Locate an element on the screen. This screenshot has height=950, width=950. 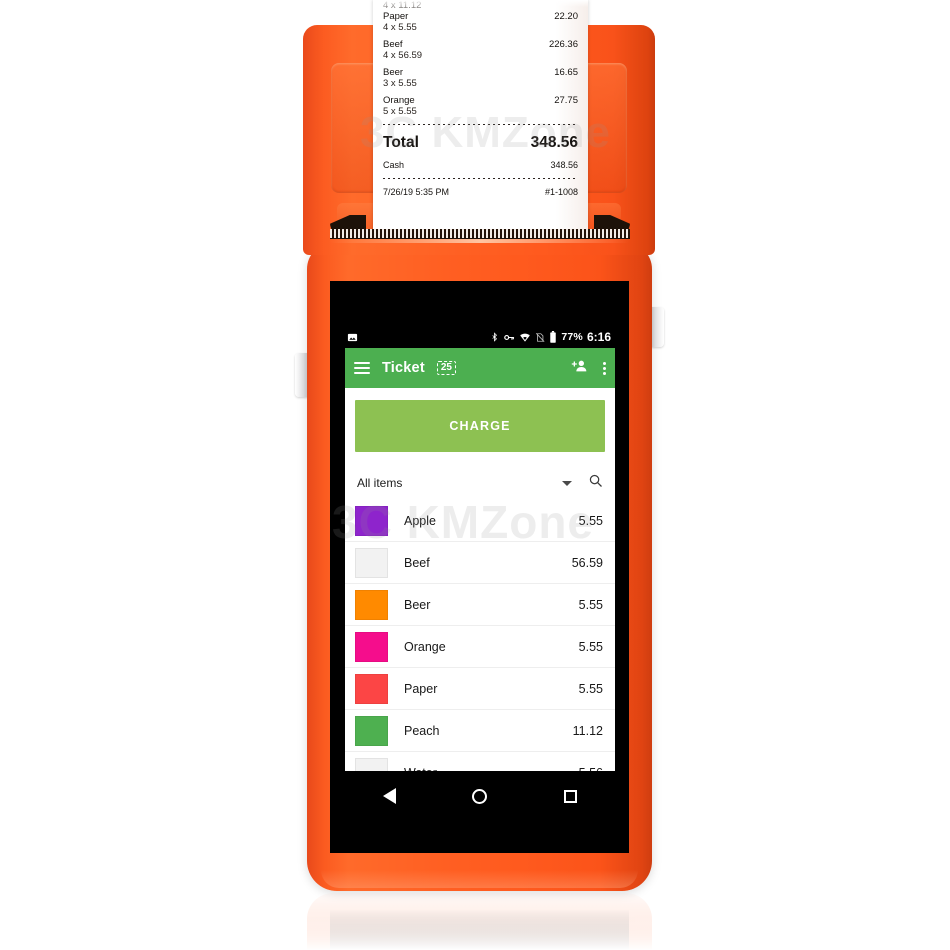
receipt-item-amount: 16.65 is located at coordinates (566, 72).